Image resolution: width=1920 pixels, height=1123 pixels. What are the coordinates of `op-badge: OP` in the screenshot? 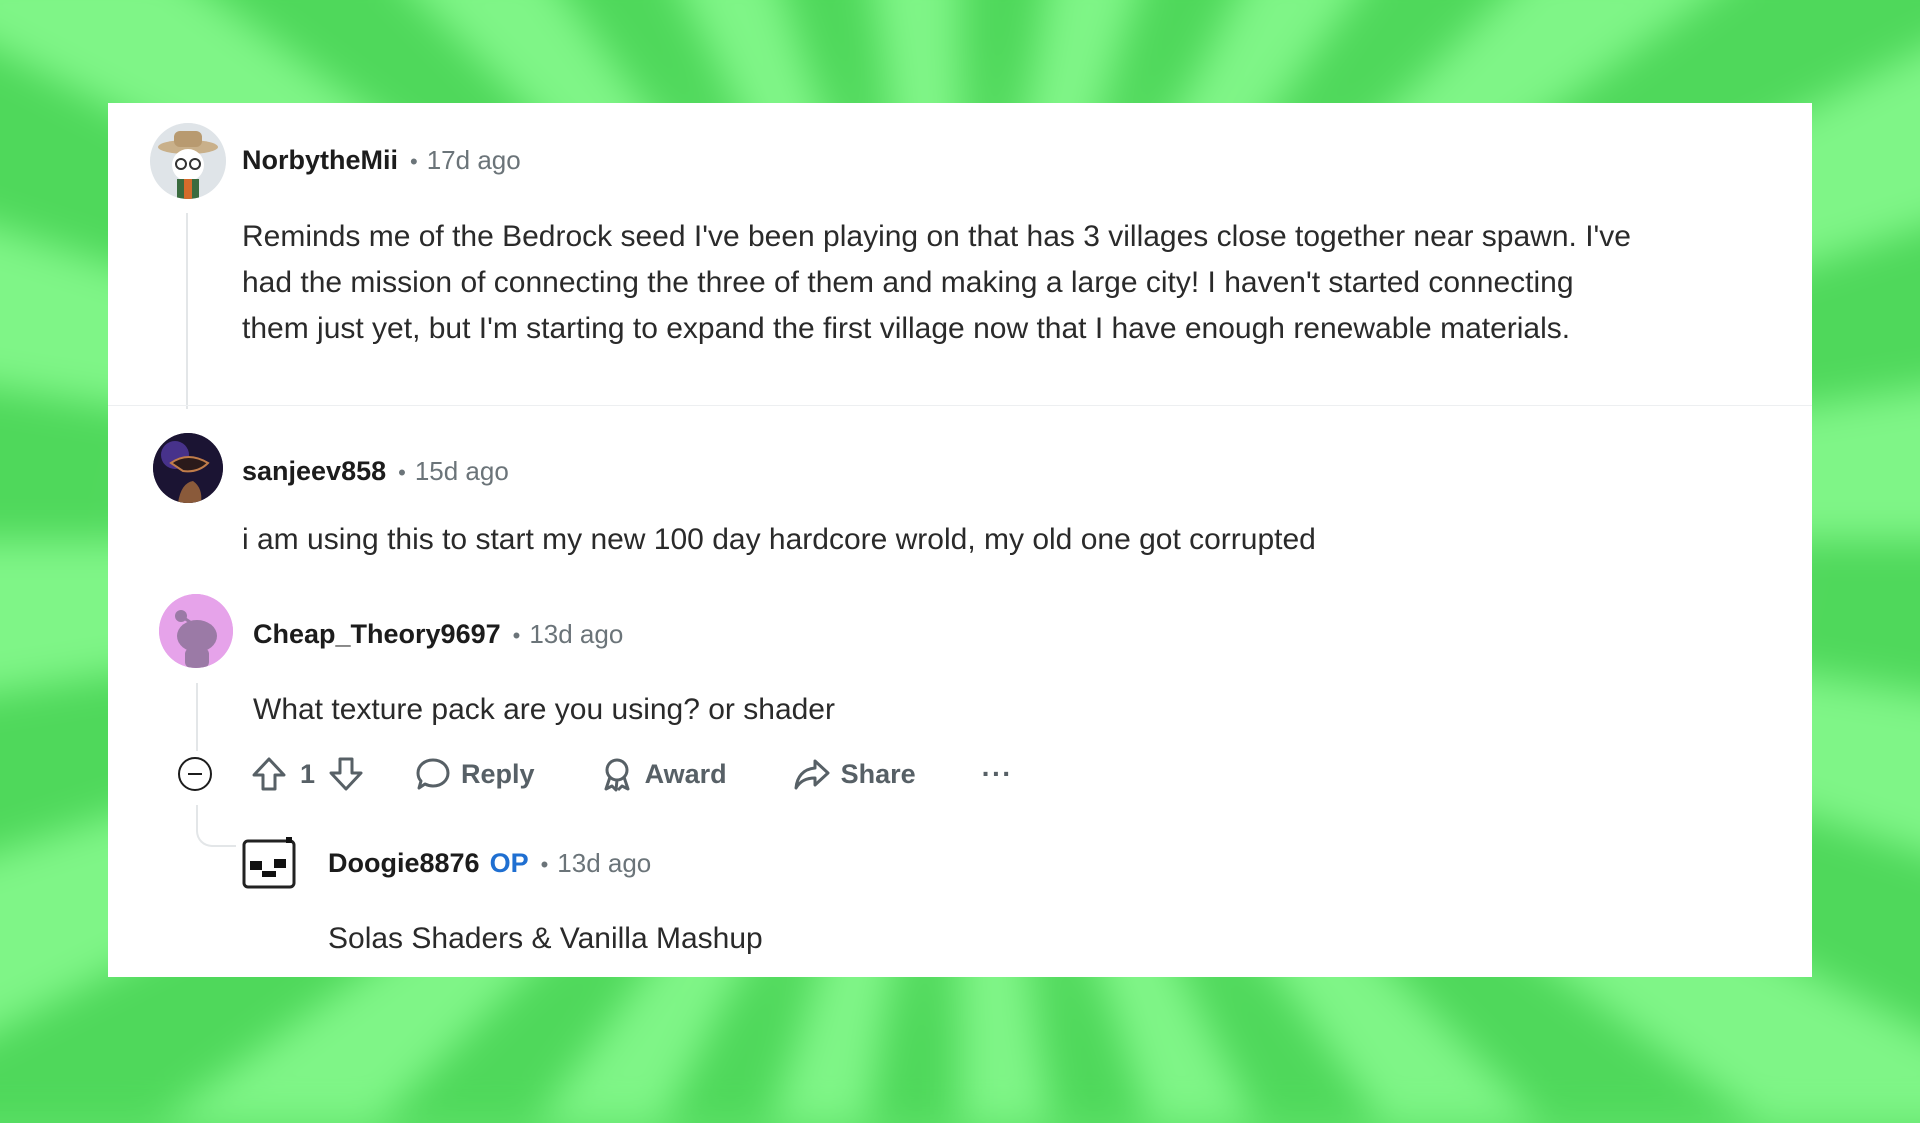 It's located at (509, 863).